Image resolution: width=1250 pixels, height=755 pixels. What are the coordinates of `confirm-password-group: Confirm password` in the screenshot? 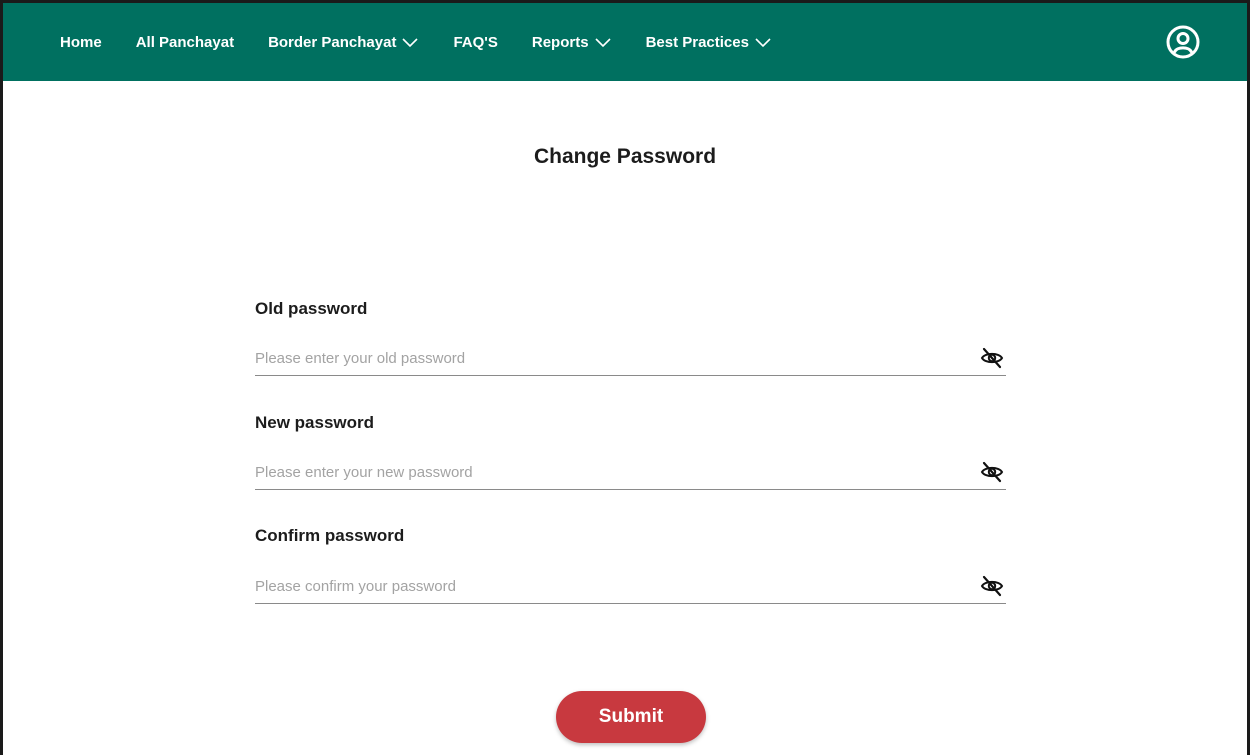 It's located at (630, 565).